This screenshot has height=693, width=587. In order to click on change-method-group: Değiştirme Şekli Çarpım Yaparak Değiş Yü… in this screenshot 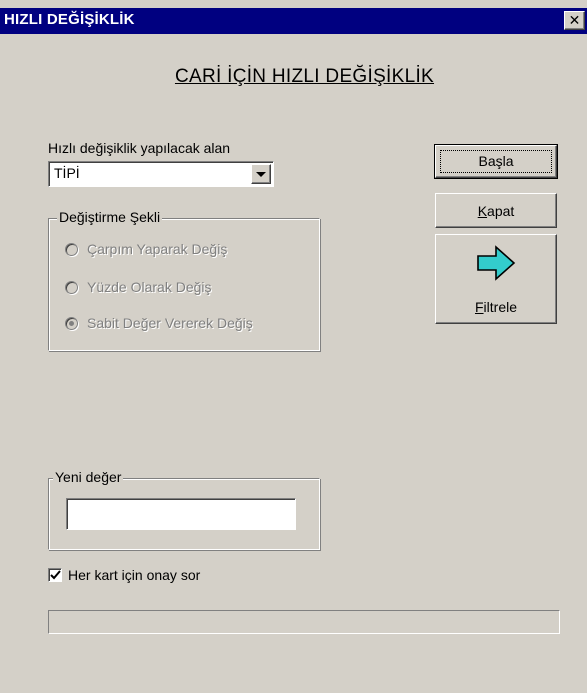, I will do `click(184, 280)`.